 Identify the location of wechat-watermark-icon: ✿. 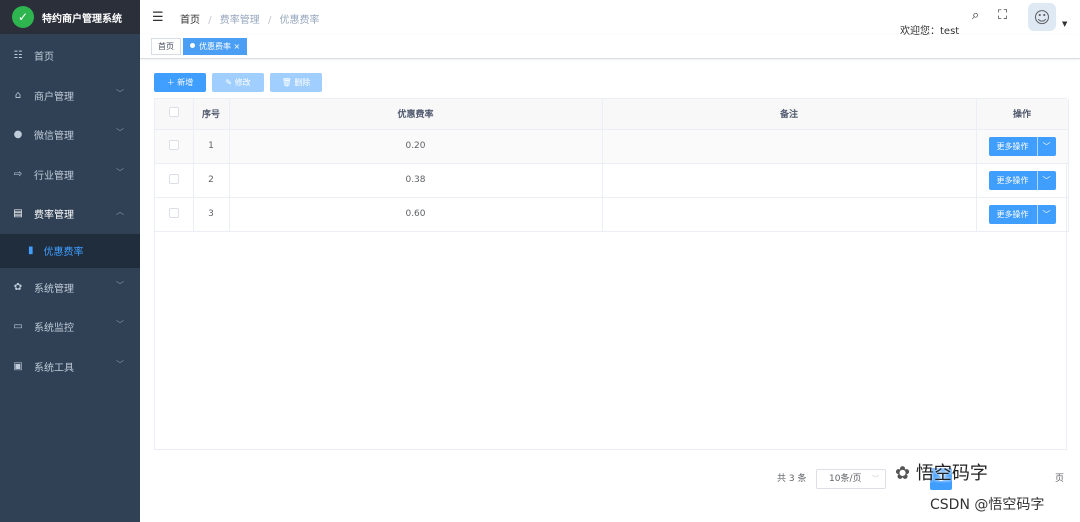
(903, 473).